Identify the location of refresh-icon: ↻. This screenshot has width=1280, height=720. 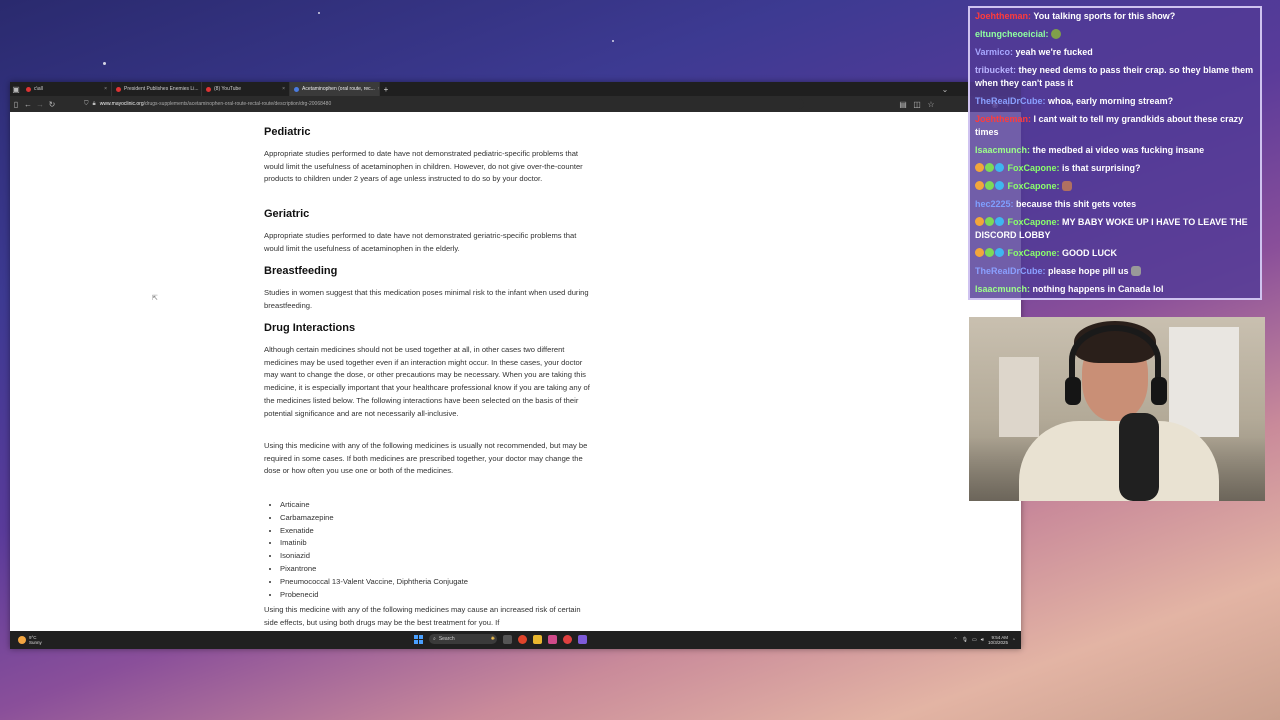
(52, 104).